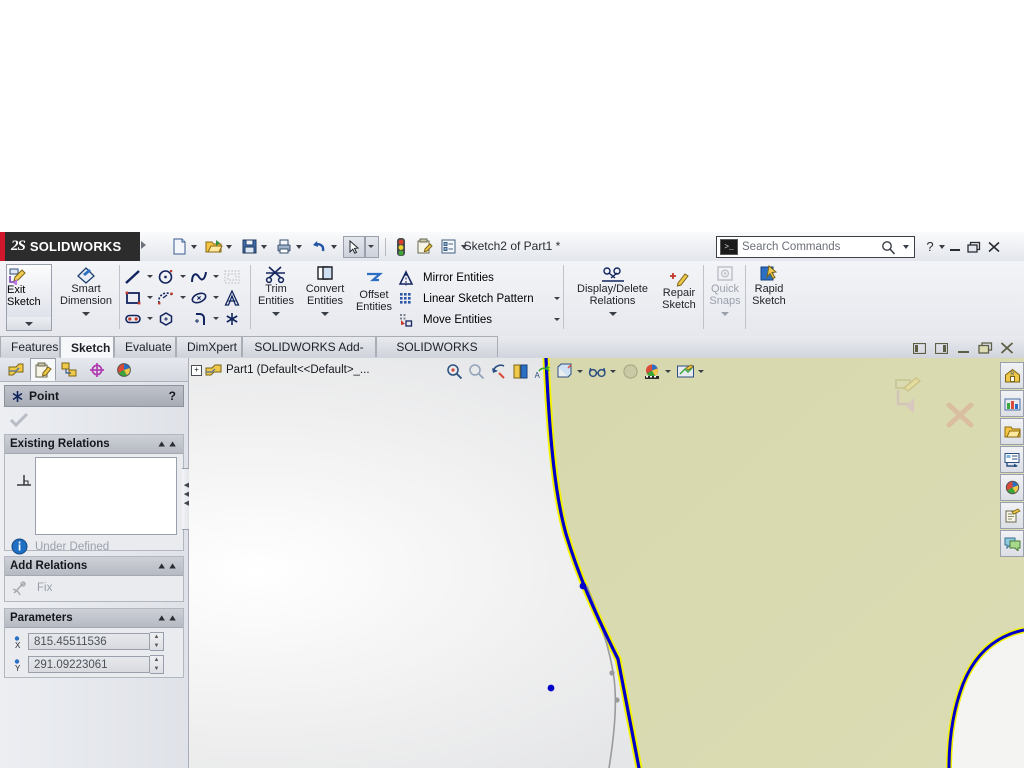 The height and width of the screenshot is (768, 1024). Describe the element at coordinates (479, 298) in the screenshot. I see `linear-sketch-pattern-item: Linear Sketch Pattern` at that location.